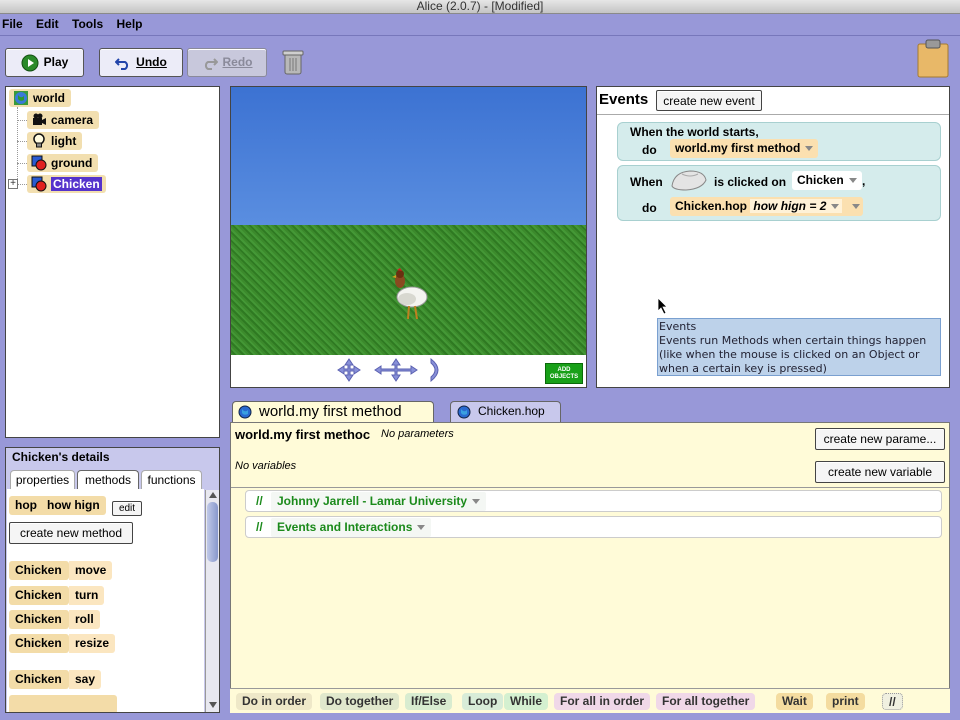 This screenshot has height=720, width=960. I want to click on comment-text: Events and Interactions, so click(345, 527).